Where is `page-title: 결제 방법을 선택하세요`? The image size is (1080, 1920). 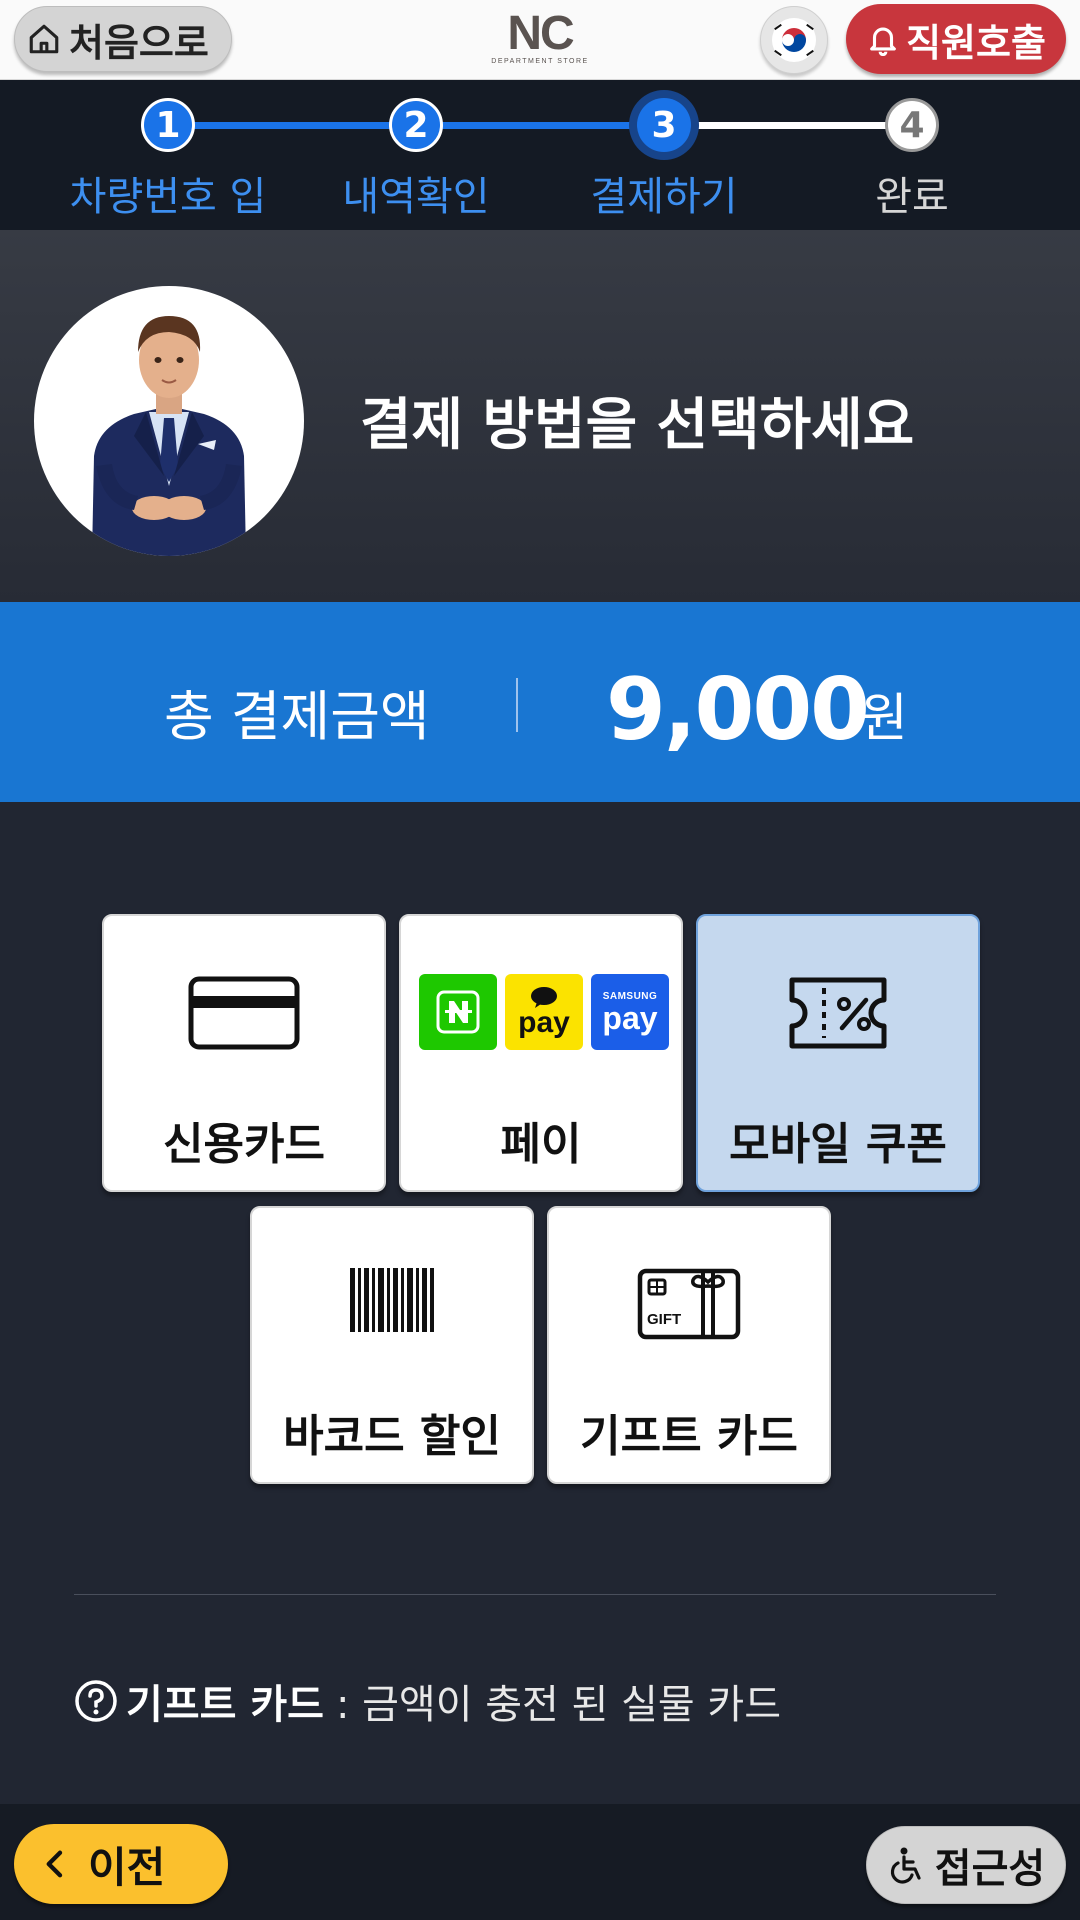
page-title: 결제 방법을 선택하세요 is located at coordinates (637, 425).